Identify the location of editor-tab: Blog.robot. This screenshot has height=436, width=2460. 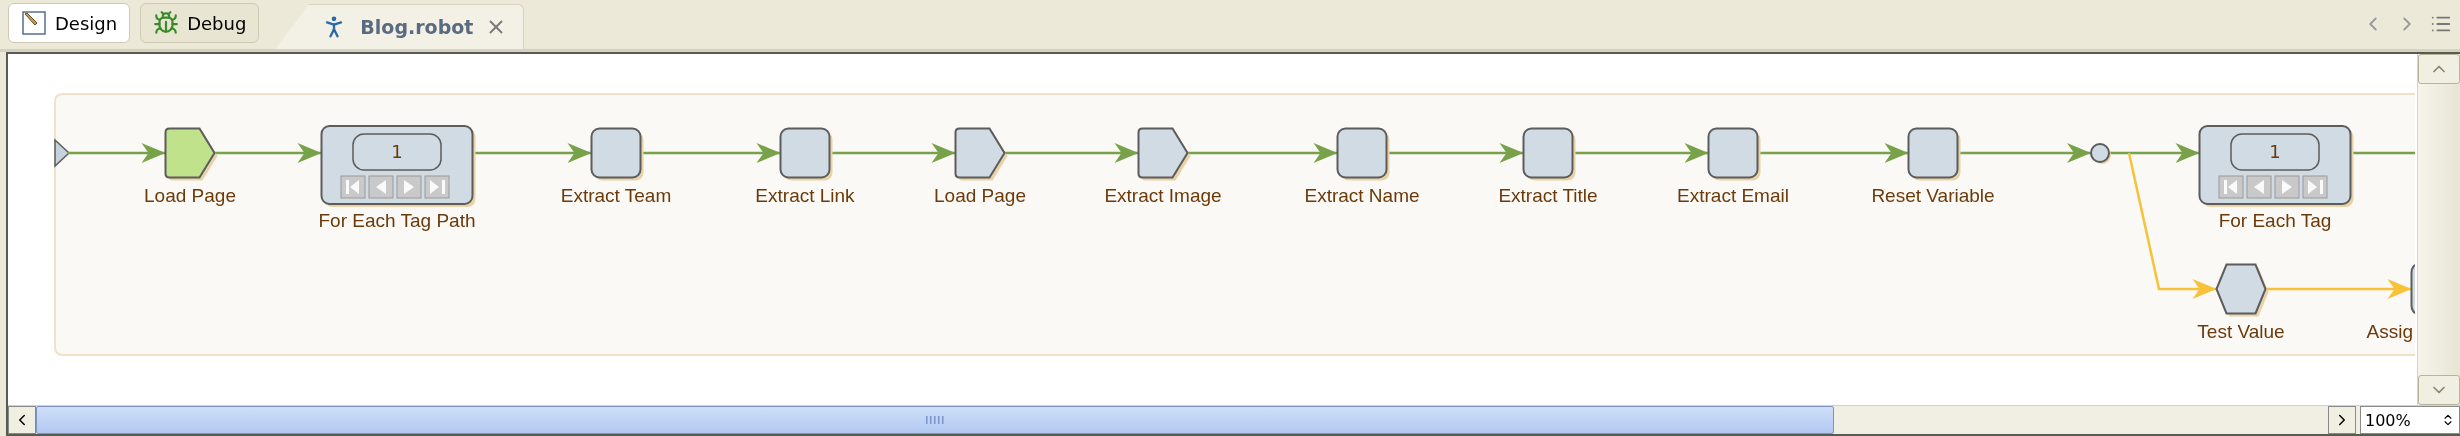
(400, 26).